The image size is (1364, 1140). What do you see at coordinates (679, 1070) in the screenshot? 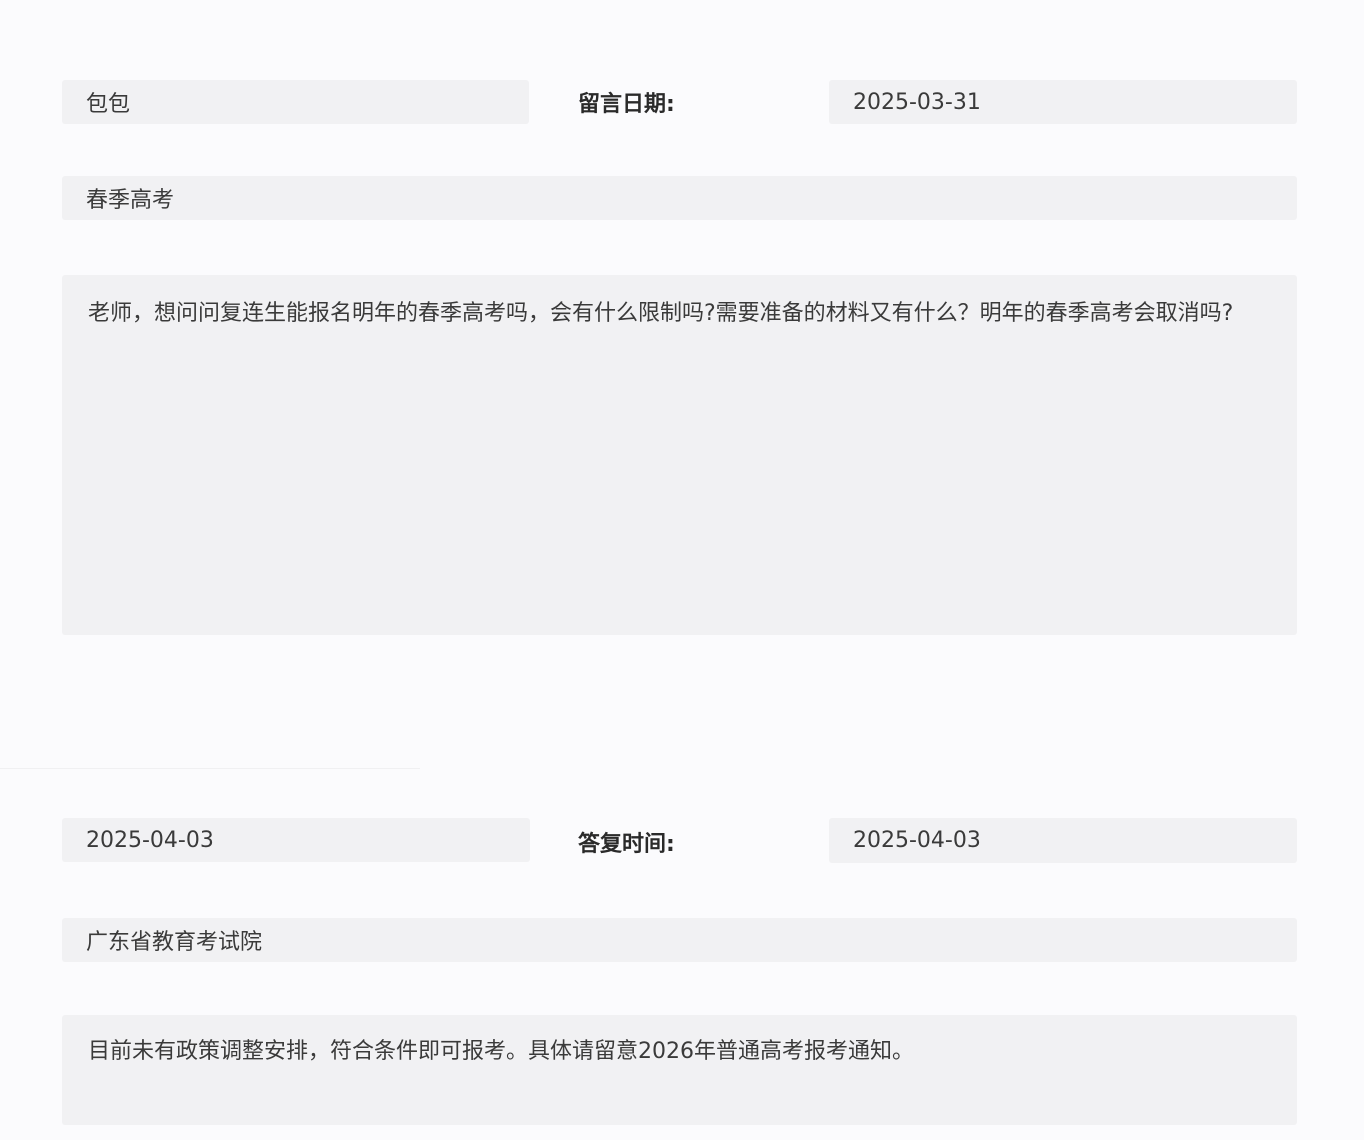
I see `reply-content-box: 目前未有政策调整安排，符合条件即可报考。具体请留意2026年普通高考报考通知。` at bounding box center [679, 1070].